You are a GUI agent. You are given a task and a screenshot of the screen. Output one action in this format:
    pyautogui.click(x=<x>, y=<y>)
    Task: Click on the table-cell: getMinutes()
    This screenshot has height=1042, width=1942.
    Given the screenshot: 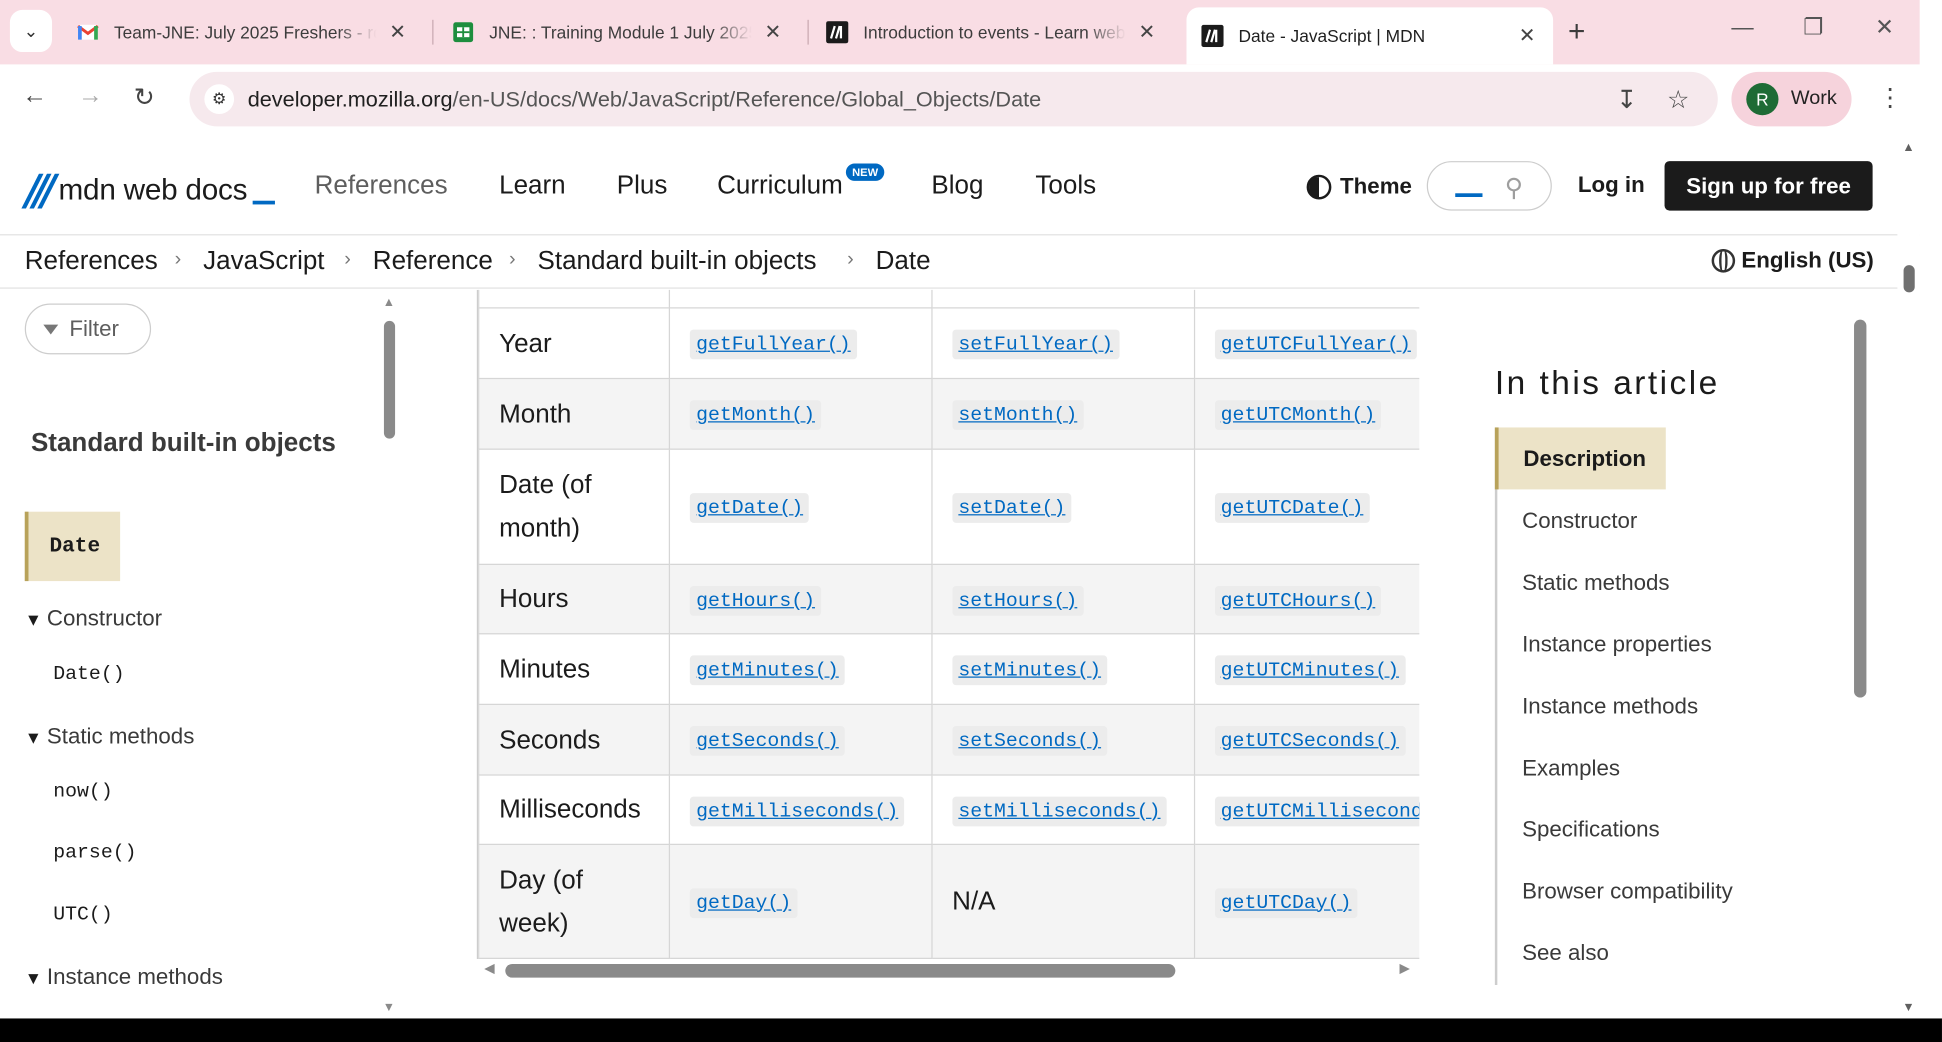 What is the action you would take?
    pyautogui.click(x=800, y=669)
    